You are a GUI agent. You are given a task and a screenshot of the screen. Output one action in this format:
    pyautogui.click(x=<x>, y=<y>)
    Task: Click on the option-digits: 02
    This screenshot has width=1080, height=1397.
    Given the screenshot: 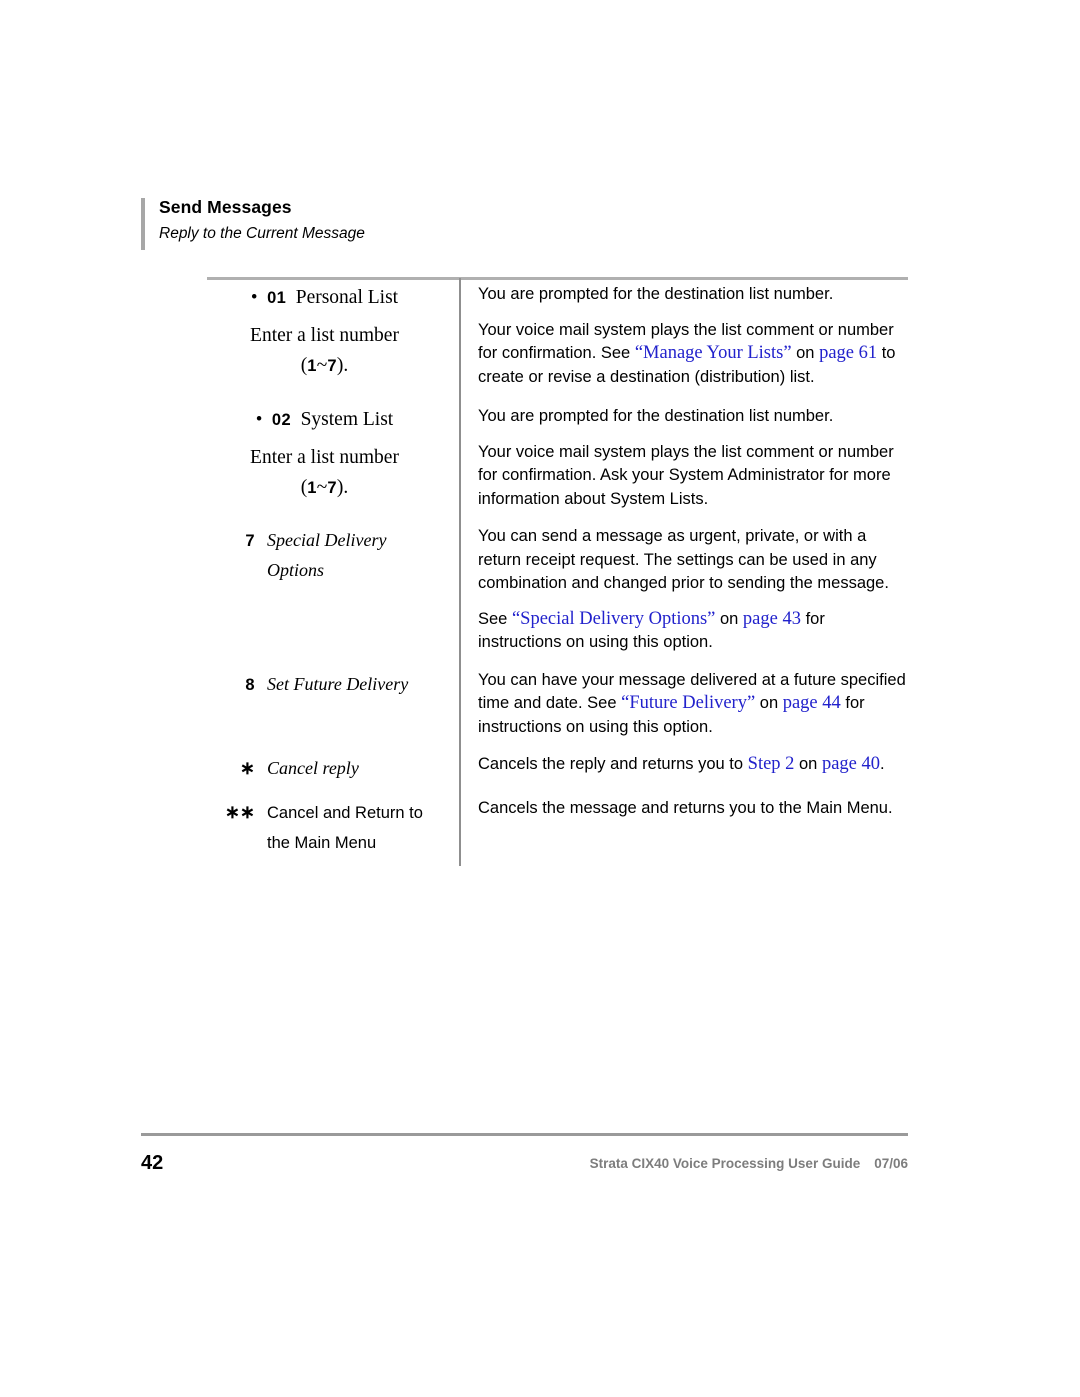 What is the action you would take?
    pyautogui.click(x=281, y=420)
    